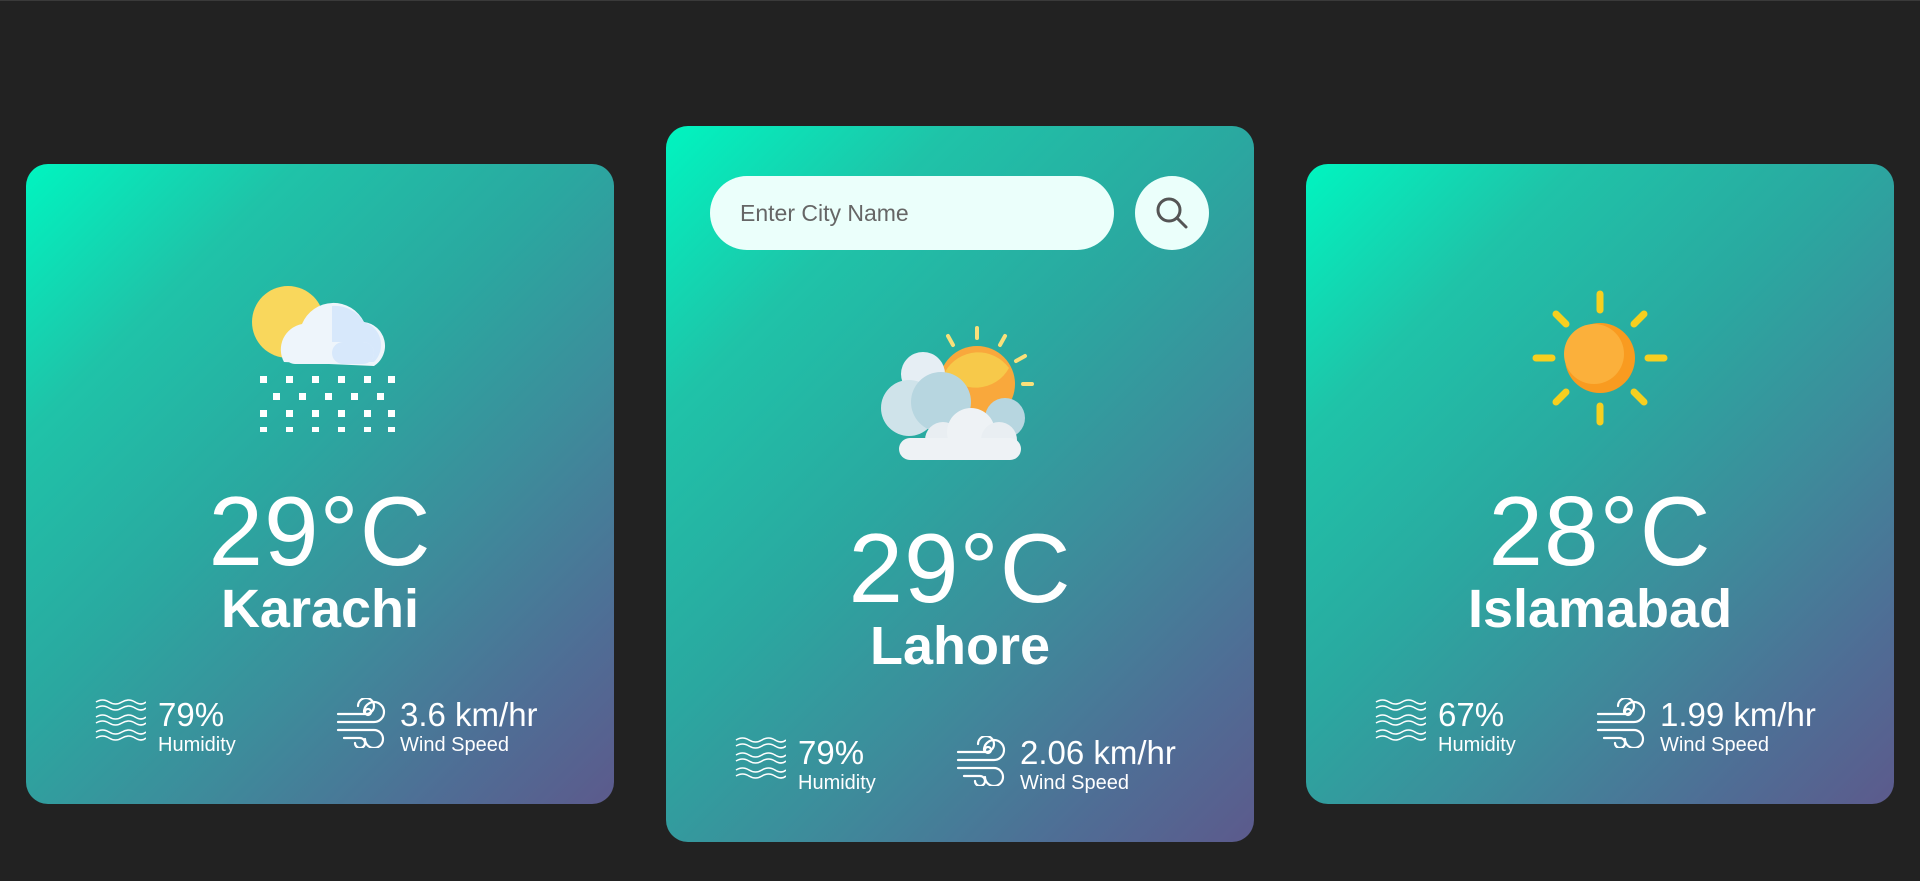 The image size is (1920, 881). I want to click on wind-speed-value: 1.99 km/hr, so click(1738, 714).